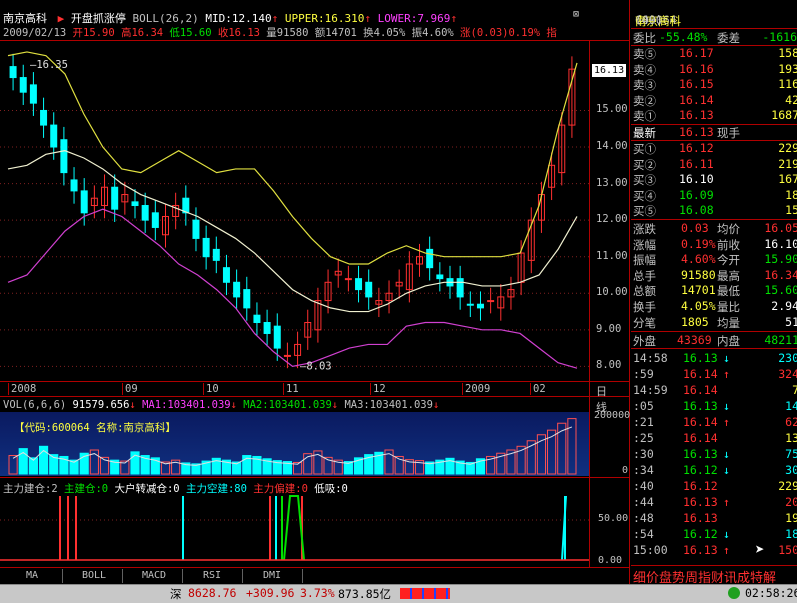 The image size is (797, 603). I want to click on price-tick-label: 8.00, so click(609, 365).